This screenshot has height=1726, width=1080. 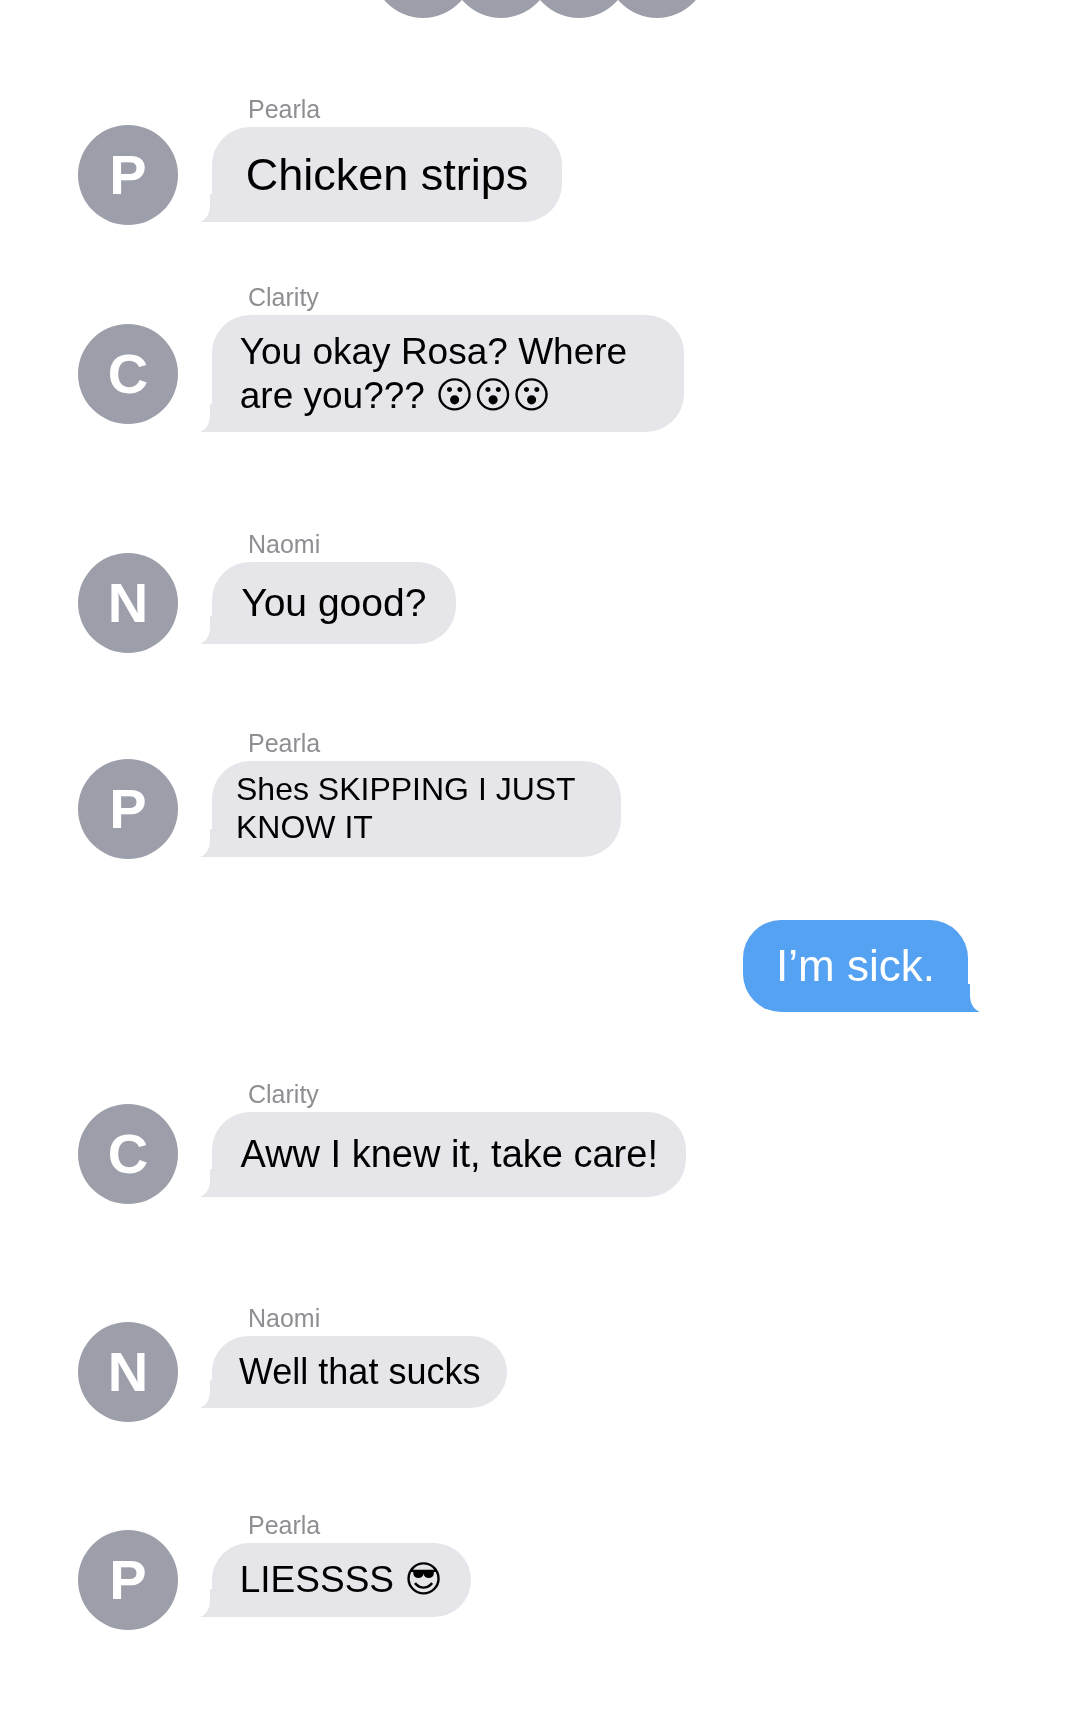 What do you see at coordinates (433, 373) in the screenshot?
I see `message-text: You okay Rosa? Where are you??? 😮😮😮` at bounding box center [433, 373].